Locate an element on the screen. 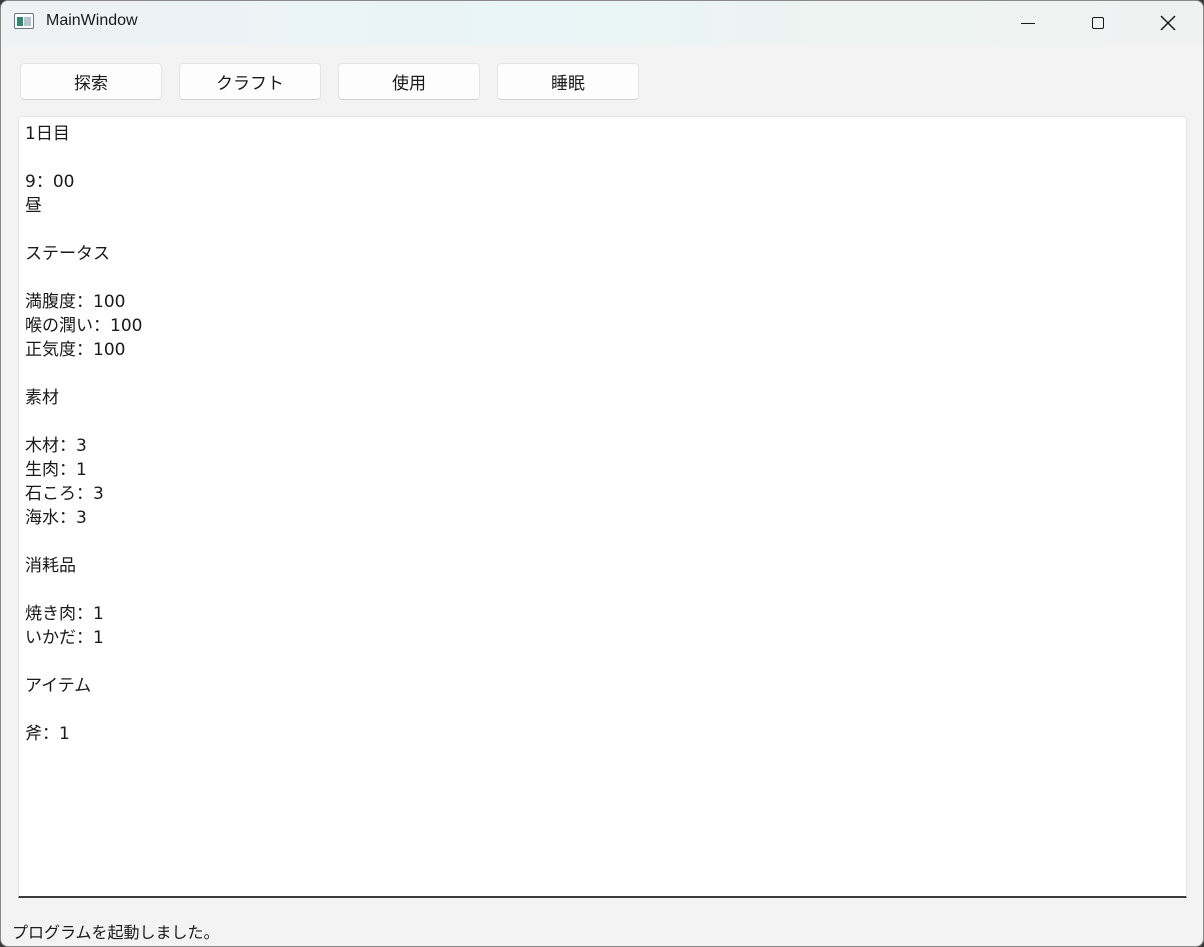 This screenshot has width=1204, height=947. log-line: 海水：3 is located at coordinates (56, 518).